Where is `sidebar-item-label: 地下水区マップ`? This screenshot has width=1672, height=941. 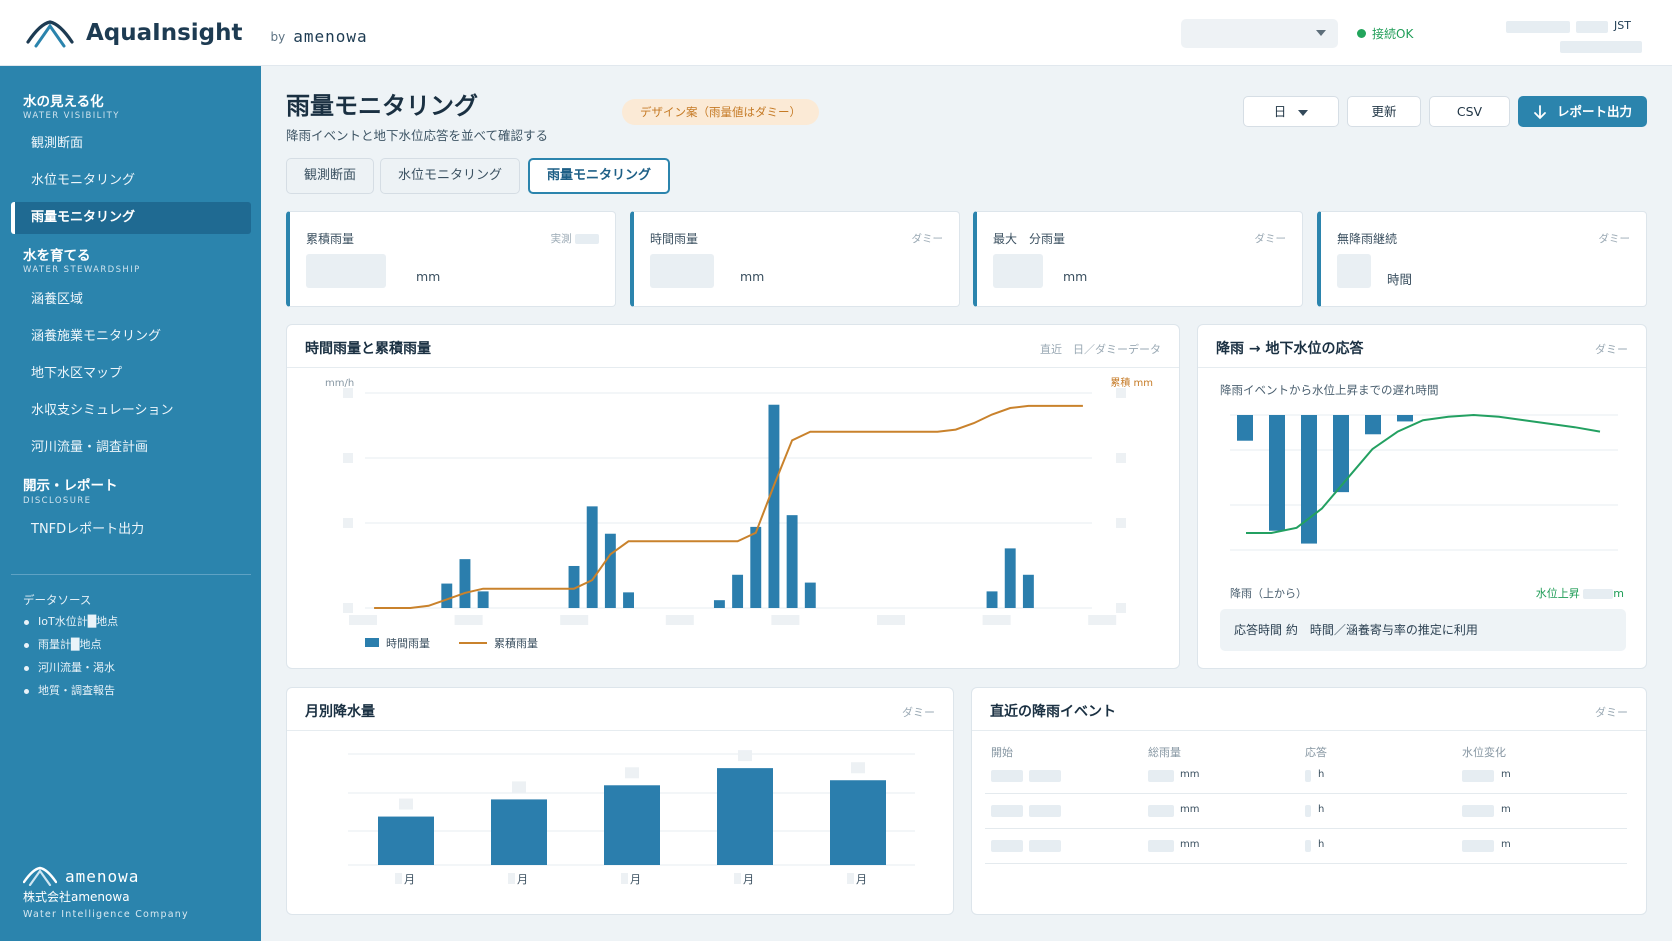 sidebar-item-label: 地下水区マップ is located at coordinates (77, 373).